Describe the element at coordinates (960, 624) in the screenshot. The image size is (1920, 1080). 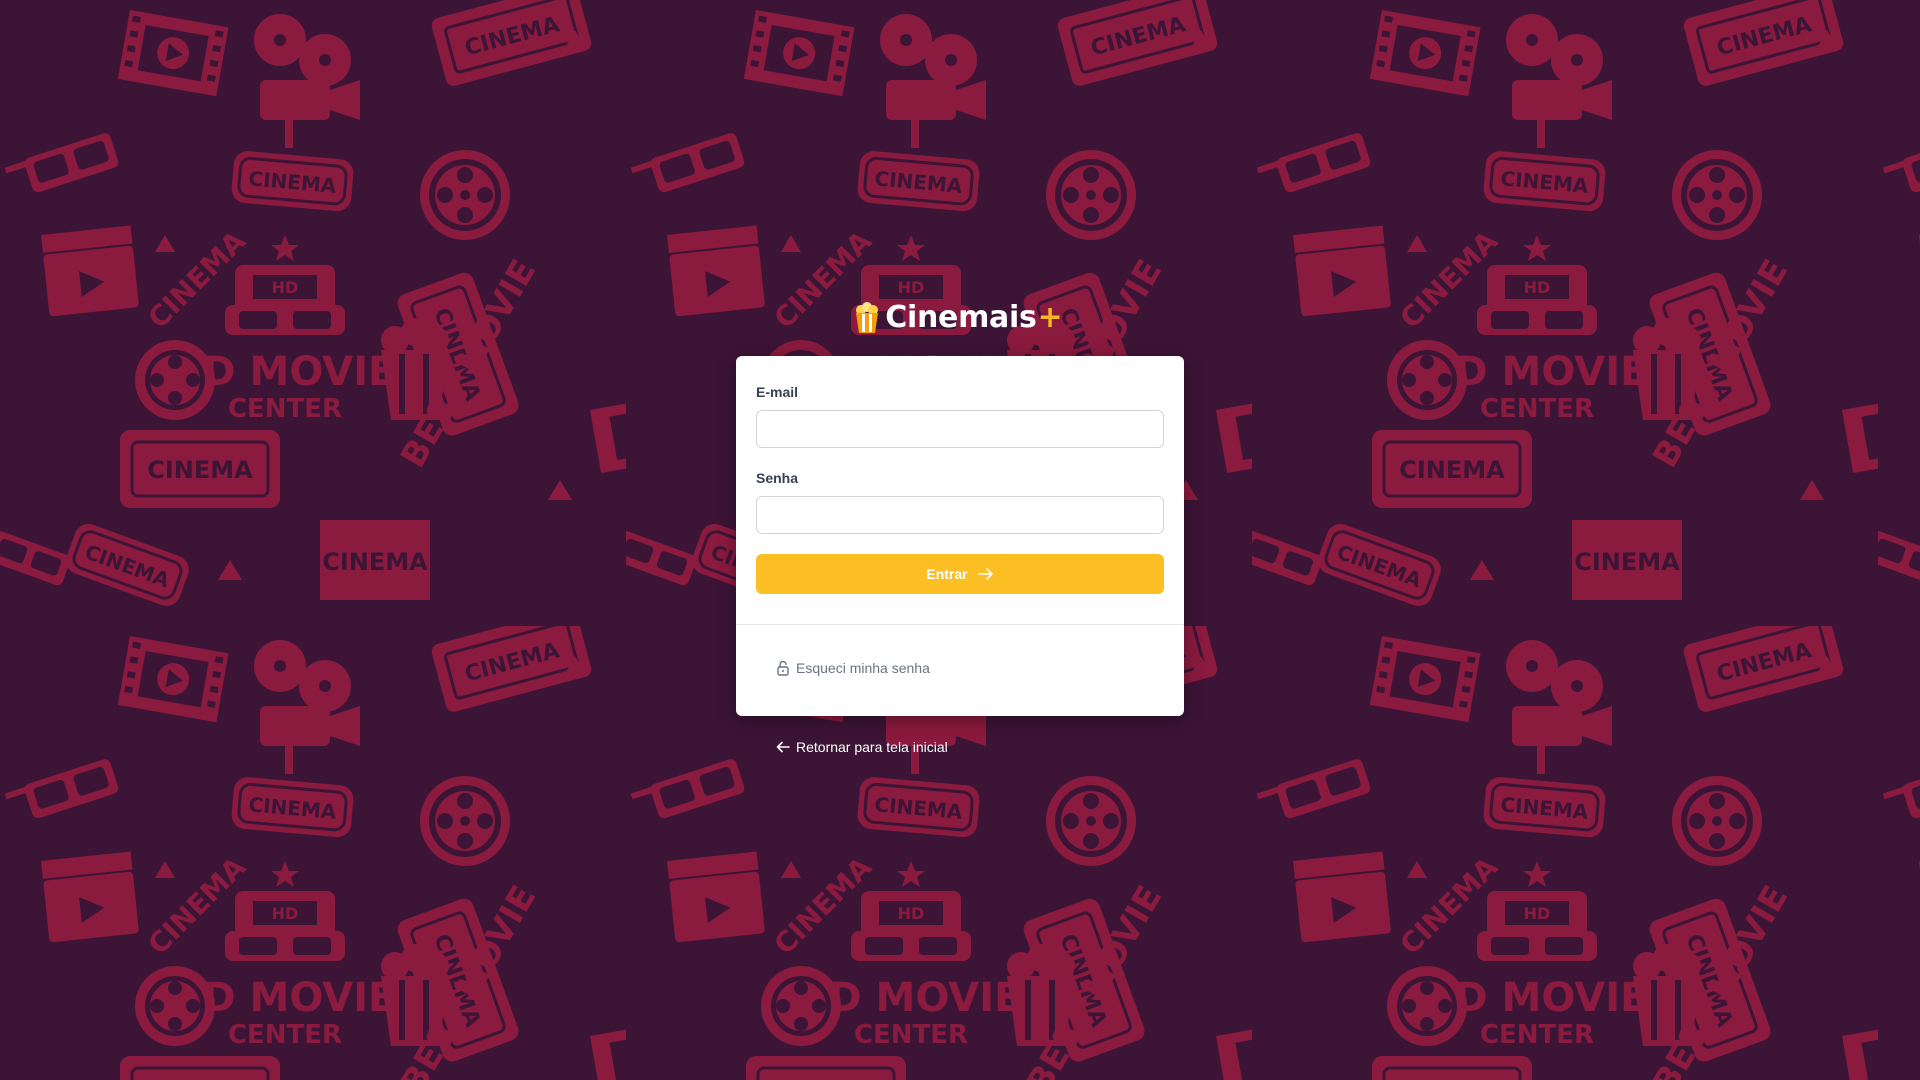
I see `card-divider` at that location.